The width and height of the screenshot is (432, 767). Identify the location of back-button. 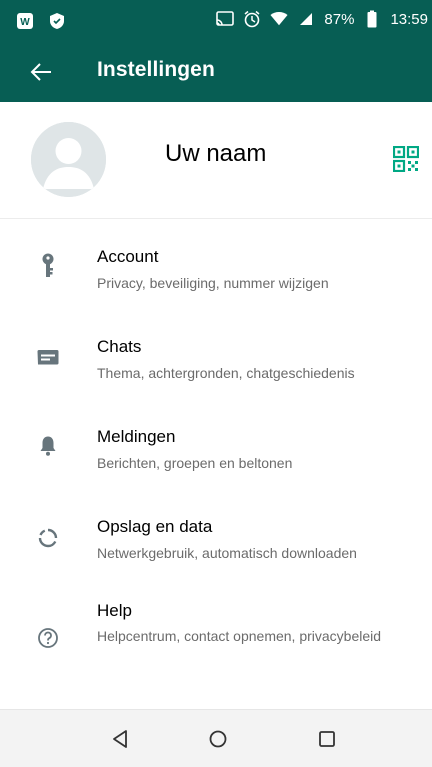
(41, 72).